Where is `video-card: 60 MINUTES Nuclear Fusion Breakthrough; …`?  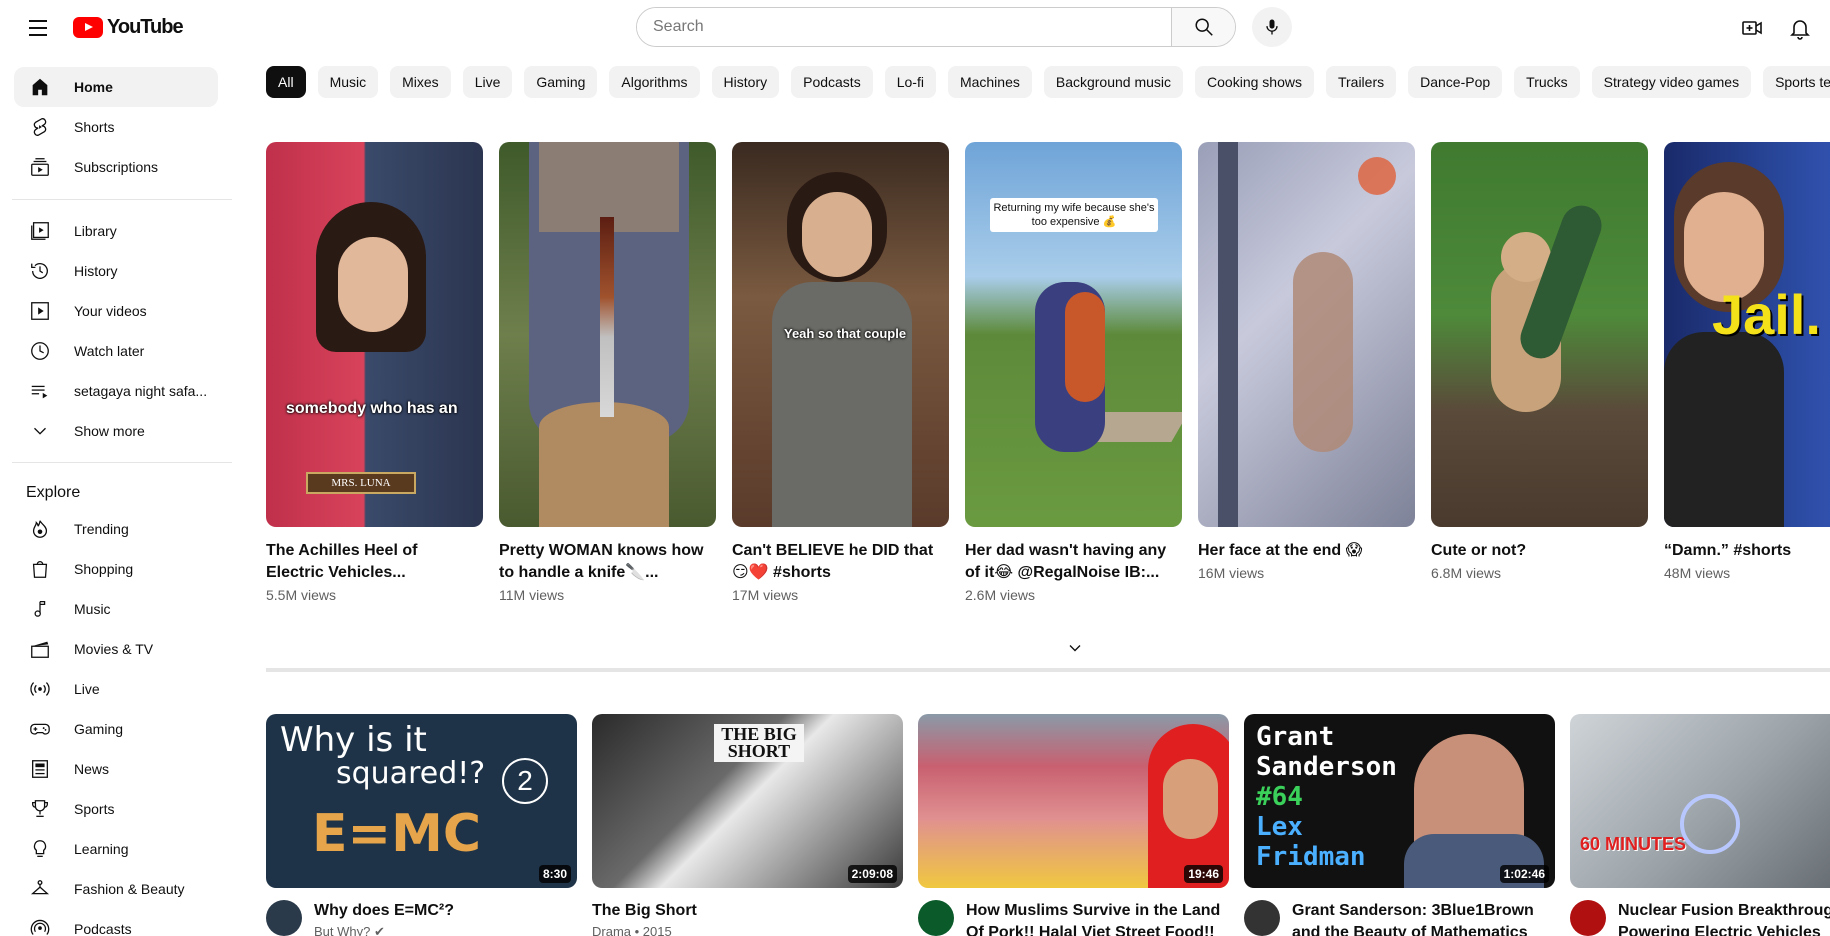 video-card: 60 MINUTES Nuclear Fusion Breakthrough; … is located at coordinates (1700, 825).